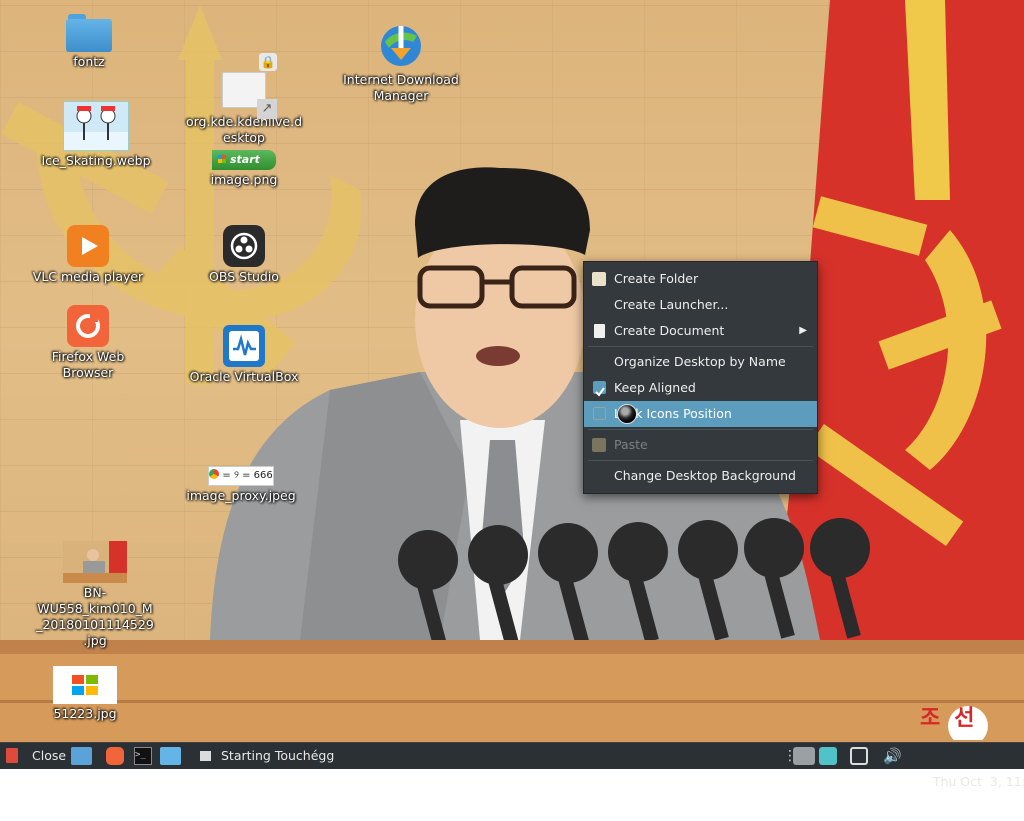  Describe the element at coordinates (267, 109) in the screenshot. I see `link-arrow-icon: ↗` at that location.